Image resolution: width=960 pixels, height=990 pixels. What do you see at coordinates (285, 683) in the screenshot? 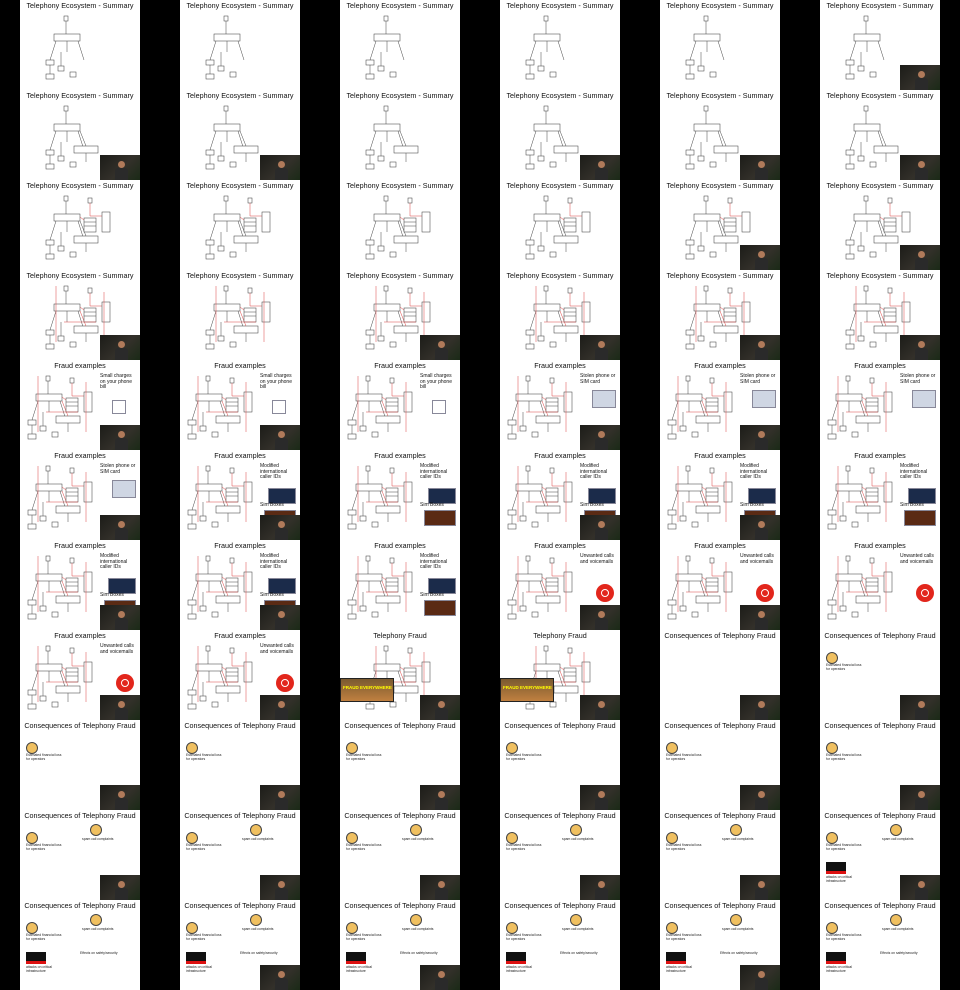
I see `voicemail-icon` at bounding box center [285, 683].